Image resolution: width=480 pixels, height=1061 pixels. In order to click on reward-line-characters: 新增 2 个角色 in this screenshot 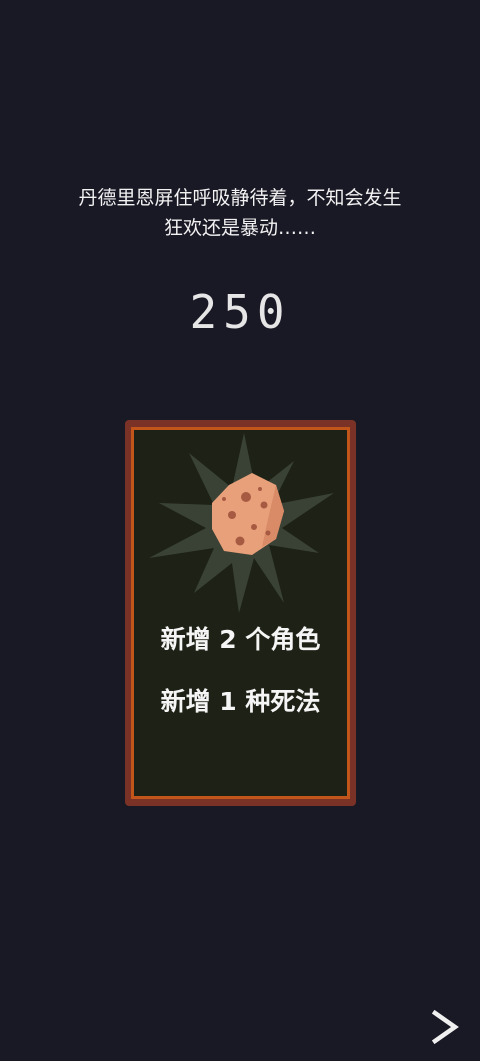, I will do `click(240, 639)`.